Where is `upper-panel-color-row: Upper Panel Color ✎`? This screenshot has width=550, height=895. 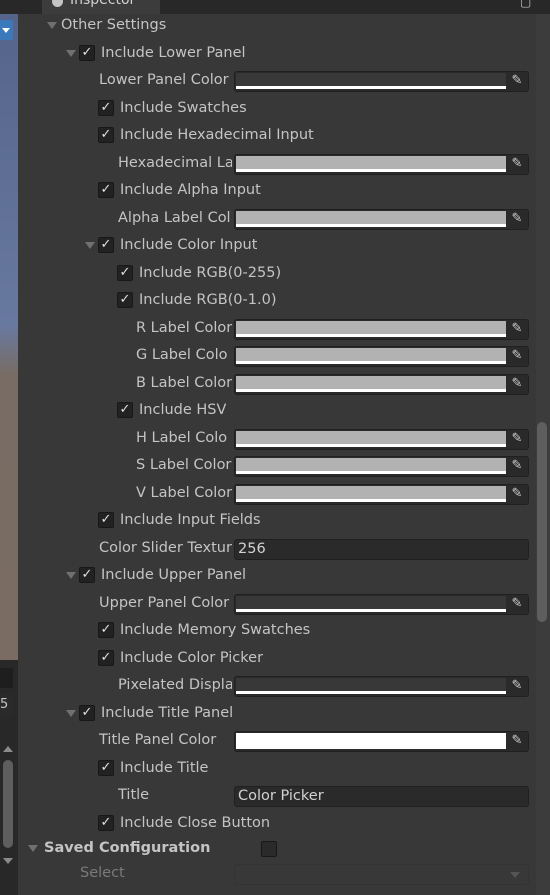 upper-panel-color-row: Upper Panel Color ✎ is located at coordinates (267, 603).